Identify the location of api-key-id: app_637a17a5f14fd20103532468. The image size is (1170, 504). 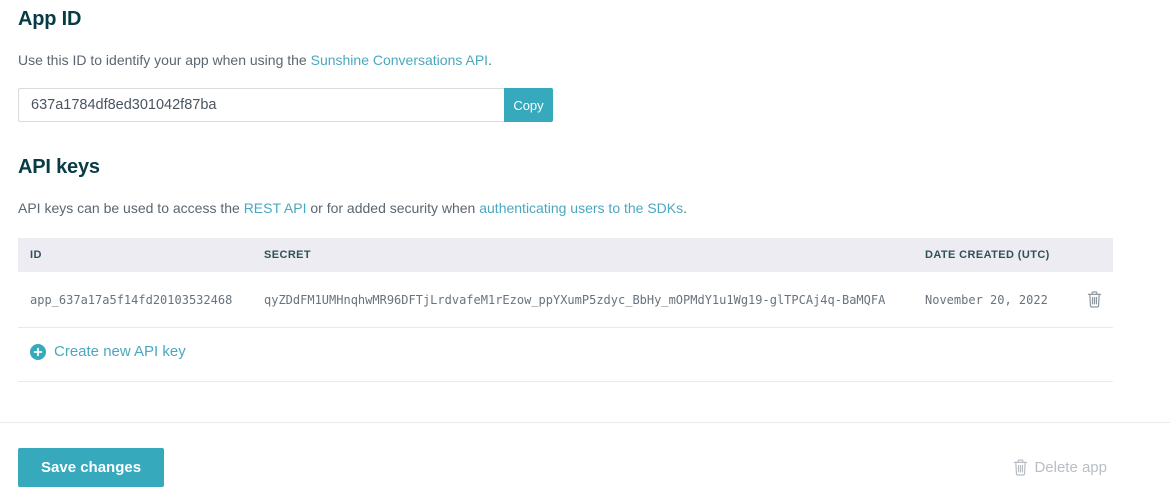
(131, 299).